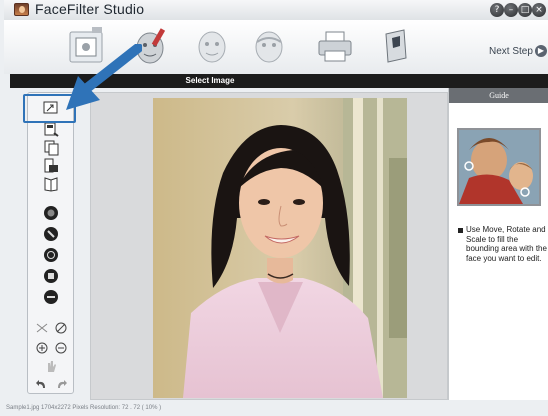  What do you see at coordinates (51, 213) in the screenshot?
I see `effect-1-icon` at bounding box center [51, 213].